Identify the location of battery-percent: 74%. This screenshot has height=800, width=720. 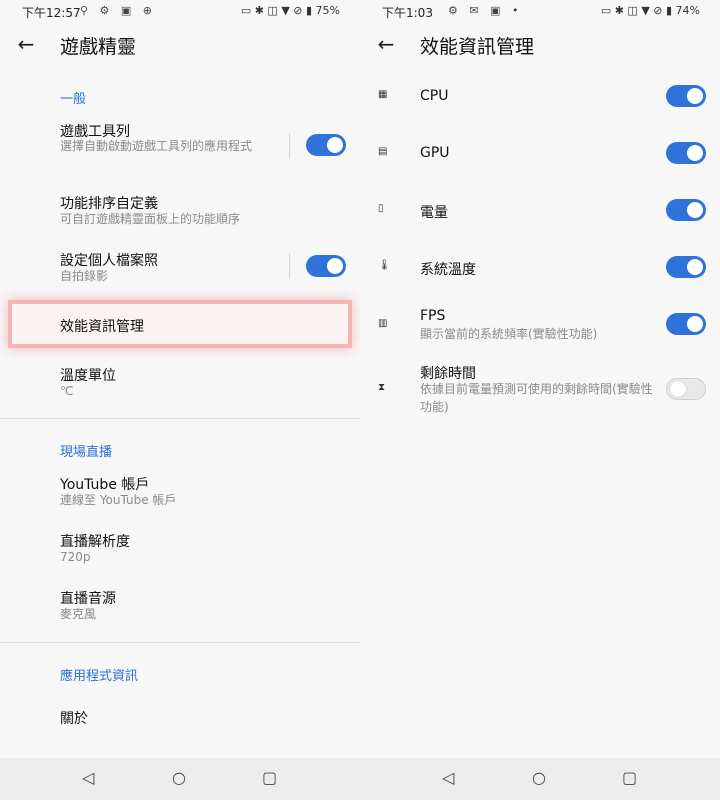
(687, 10).